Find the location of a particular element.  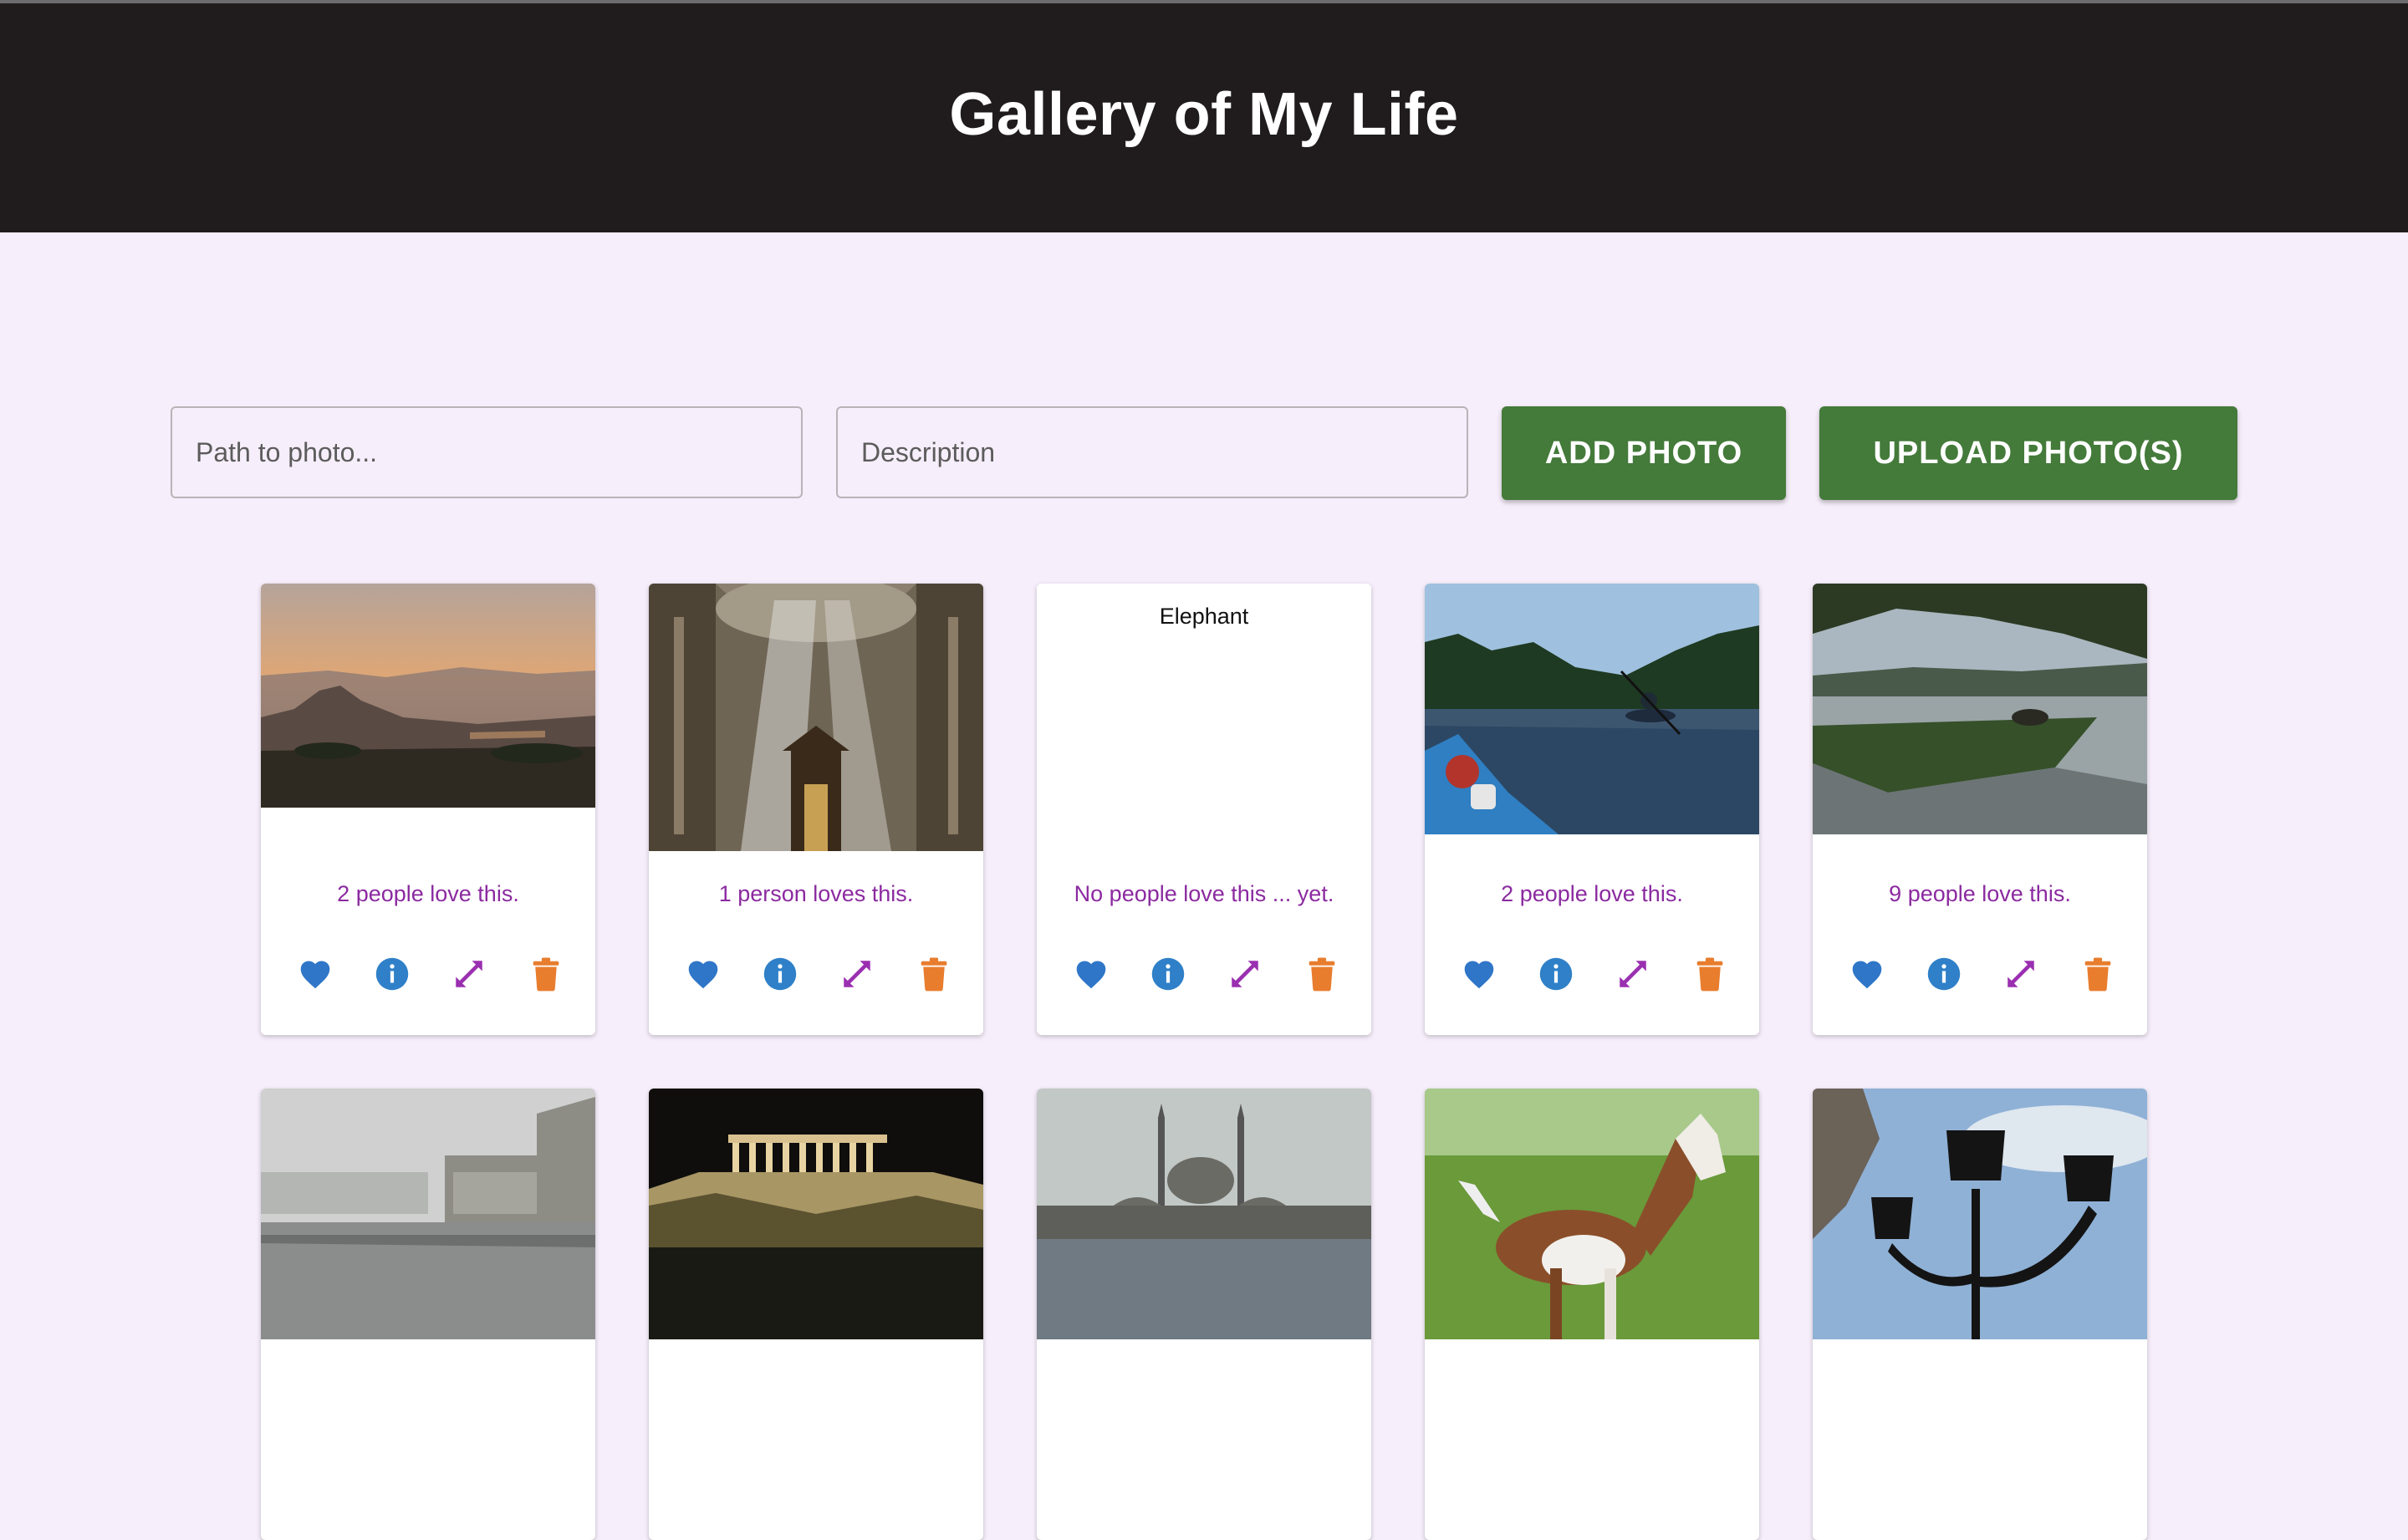

mosque-skyline-image is located at coordinates (1204, 1214).